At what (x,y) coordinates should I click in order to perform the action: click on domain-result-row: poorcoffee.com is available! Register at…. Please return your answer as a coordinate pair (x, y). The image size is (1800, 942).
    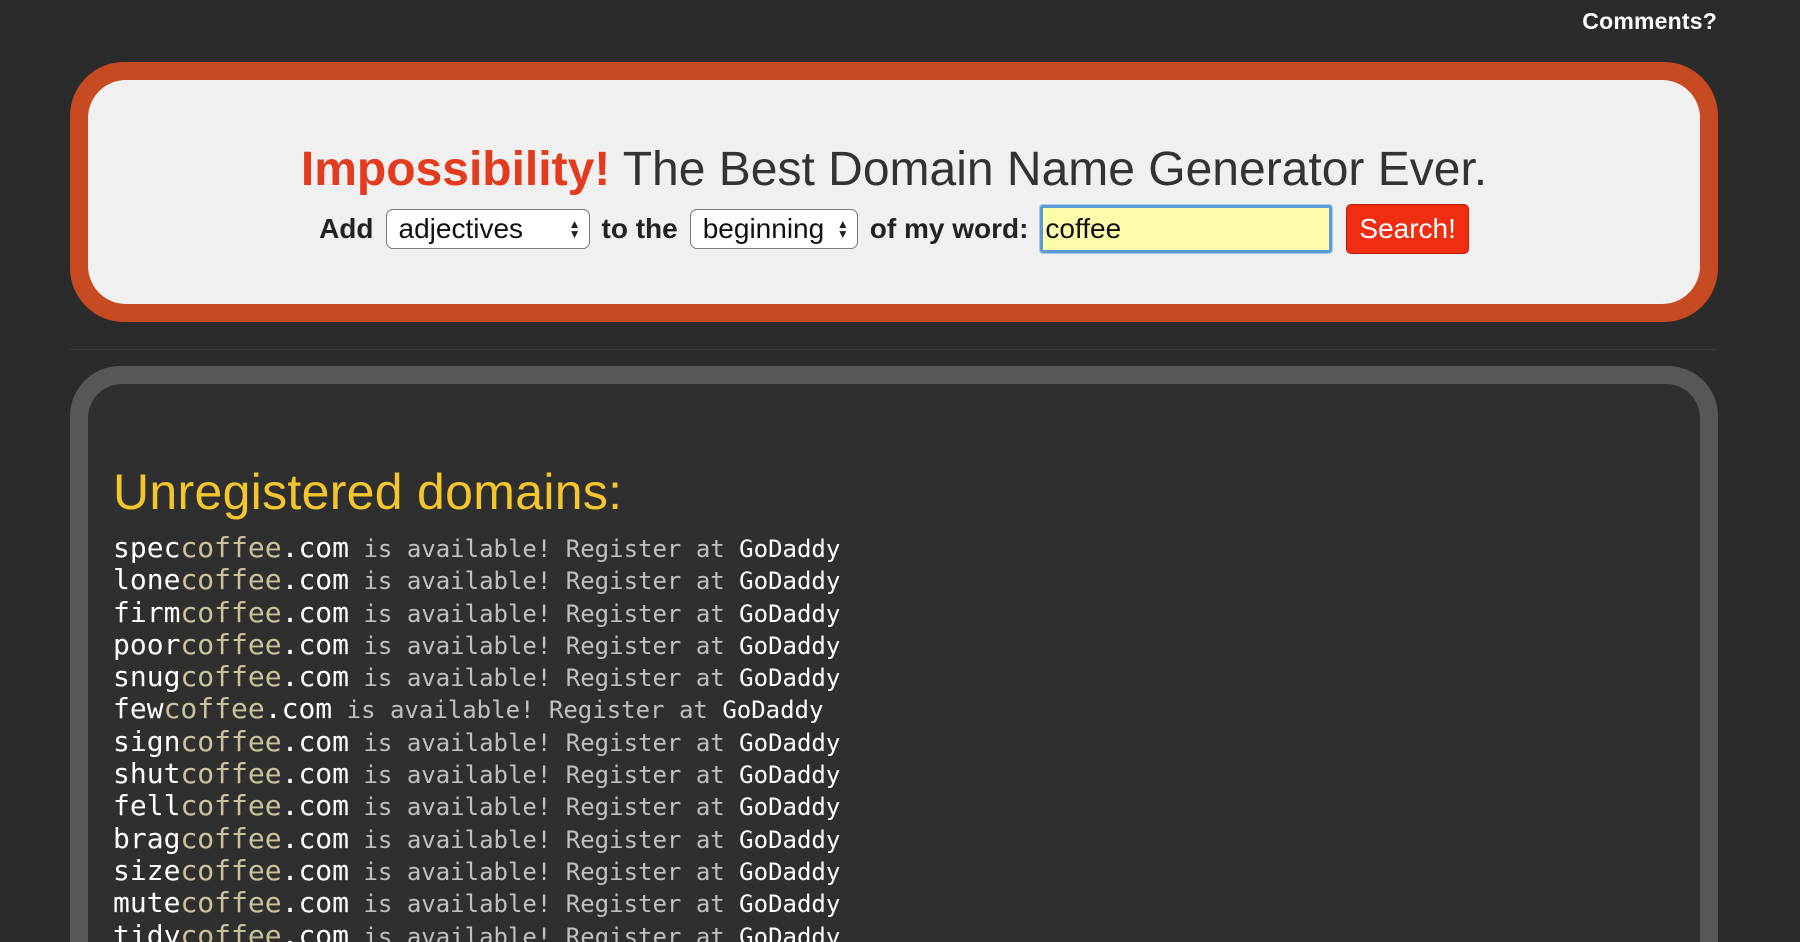
    Looking at the image, I should click on (906, 644).